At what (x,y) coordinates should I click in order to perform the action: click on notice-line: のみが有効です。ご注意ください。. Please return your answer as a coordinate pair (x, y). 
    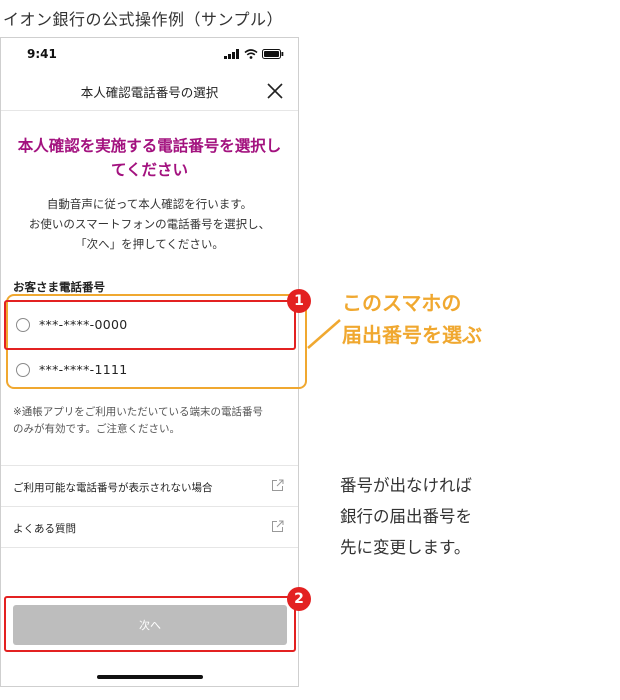
    Looking at the image, I should click on (96, 429).